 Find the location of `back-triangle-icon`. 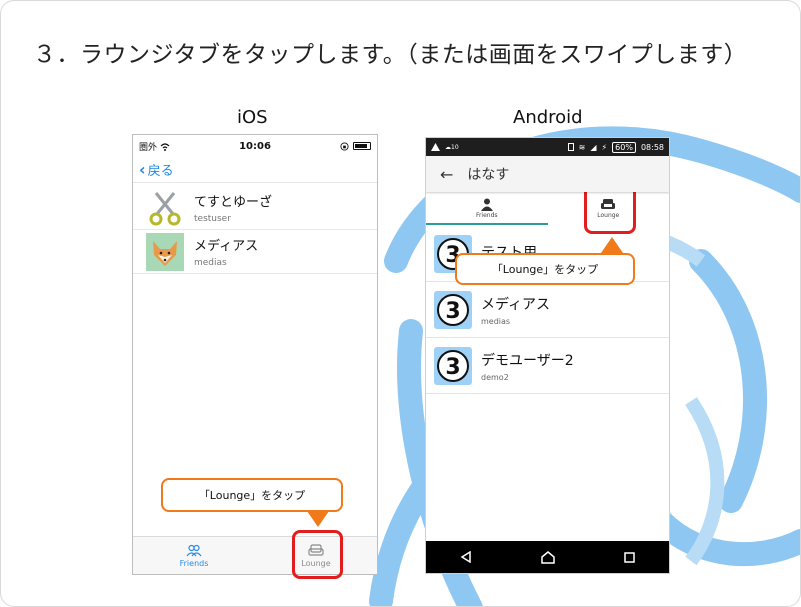

back-triangle-icon is located at coordinates (466, 557).